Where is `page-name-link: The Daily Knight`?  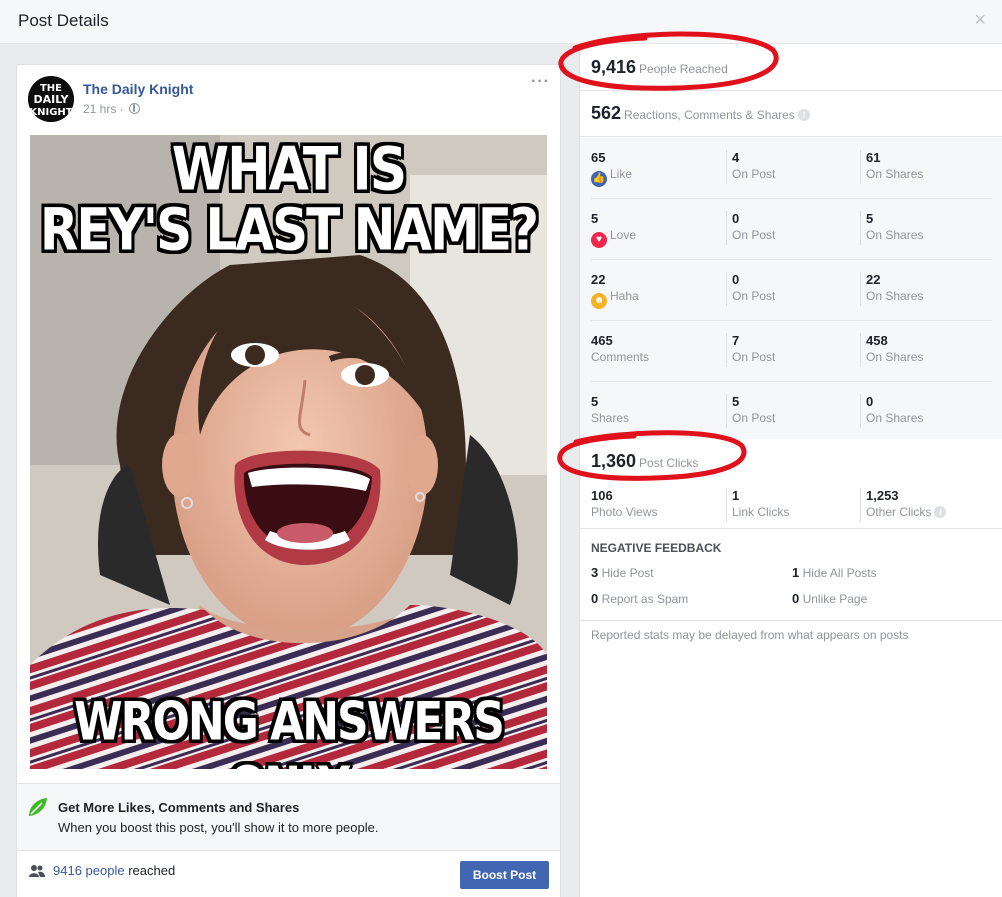
page-name-link: The Daily Knight is located at coordinates (138, 89).